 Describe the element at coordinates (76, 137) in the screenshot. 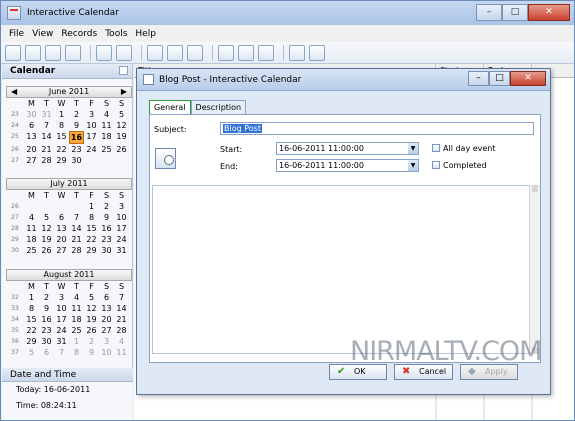

I see `today-date: 16` at that location.